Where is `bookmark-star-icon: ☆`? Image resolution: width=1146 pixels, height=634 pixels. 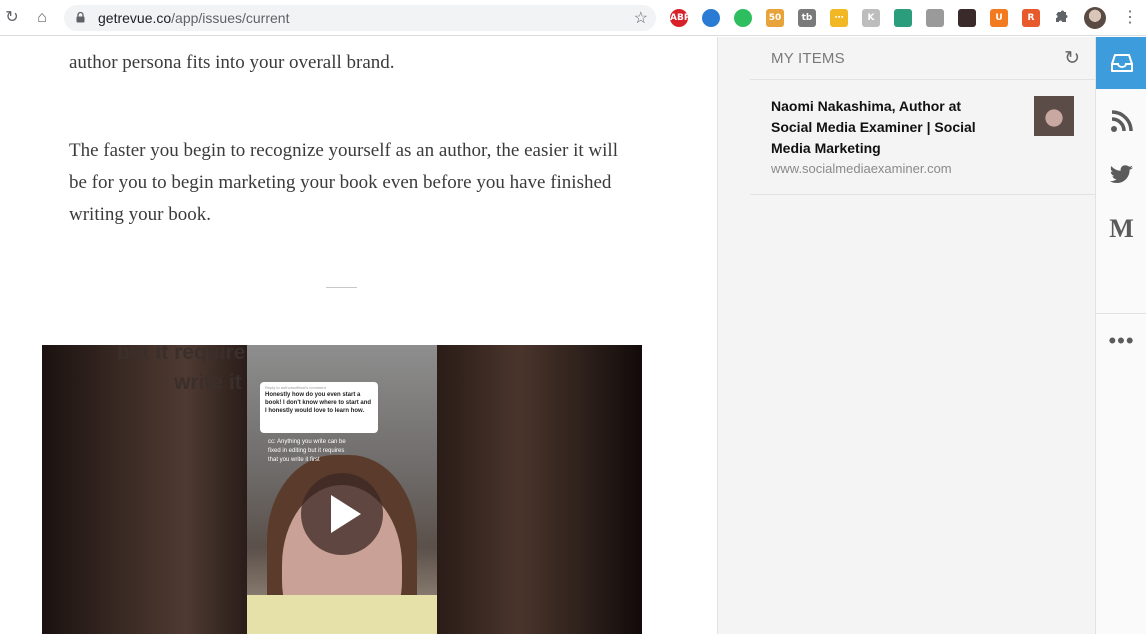
bookmark-star-icon: ☆ is located at coordinates (641, 18).